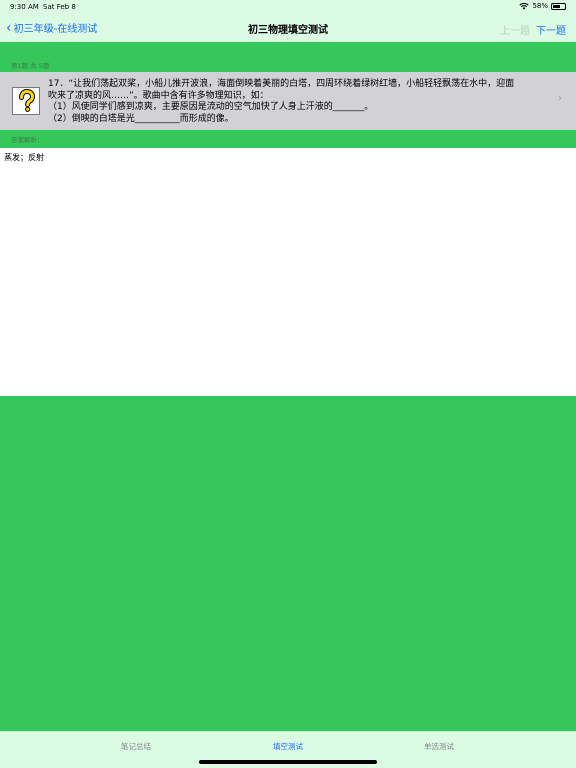 This screenshot has width=576, height=768. What do you see at coordinates (24, 7) in the screenshot?
I see `status-time: 9:30 AM` at bounding box center [24, 7].